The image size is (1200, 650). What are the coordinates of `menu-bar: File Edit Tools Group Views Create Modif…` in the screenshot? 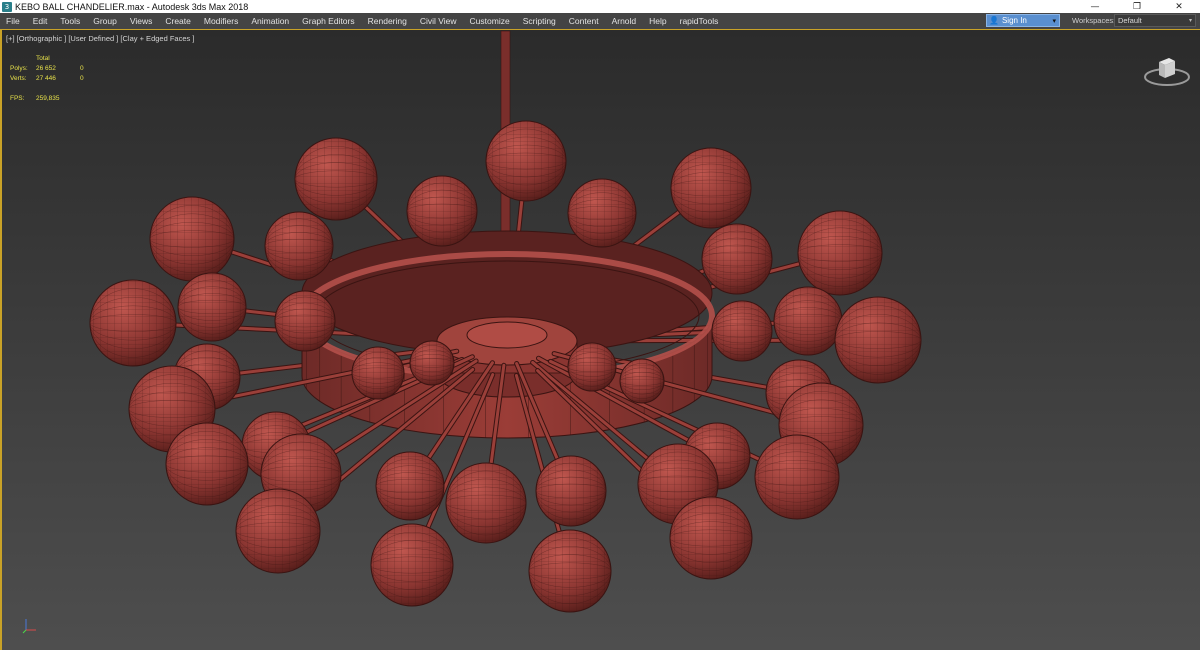 It's located at (600, 21).